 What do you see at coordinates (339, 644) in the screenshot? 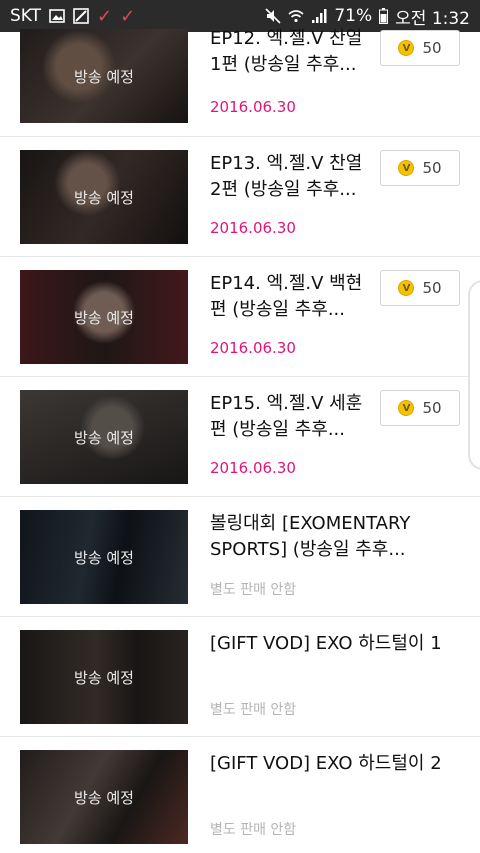
I see `episode-title: [GIFT VOD] EXO 하드털이 1` at bounding box center [339, 644].